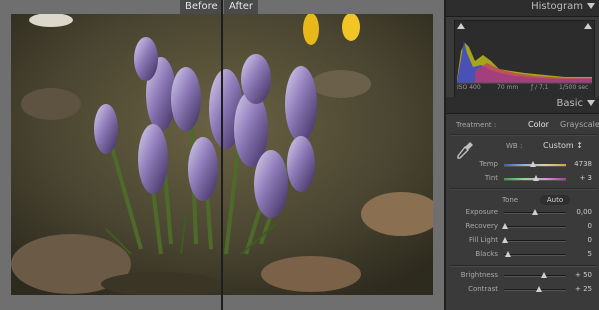  I want to click on histogram-title: Histogram, so click(557, 6).